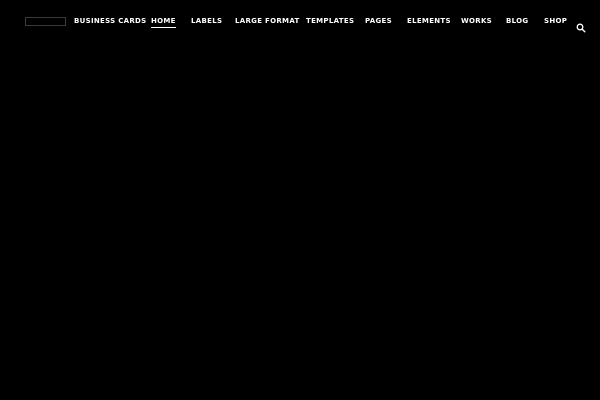  What do you see at coordinates (378, 21) in the screenshot?
I see `nav-item-pages: PAGES` at bounding box center [378, 21].